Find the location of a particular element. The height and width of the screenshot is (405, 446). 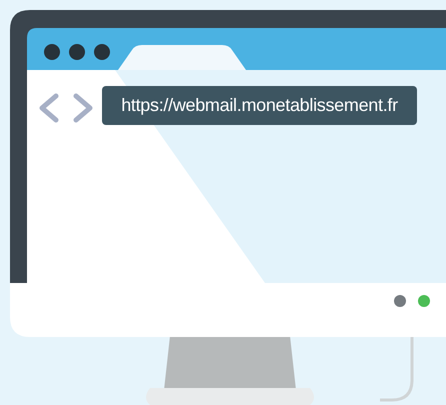

address-bar: https://webmail.monetablissement.fr is located at coordinates (259, 105).